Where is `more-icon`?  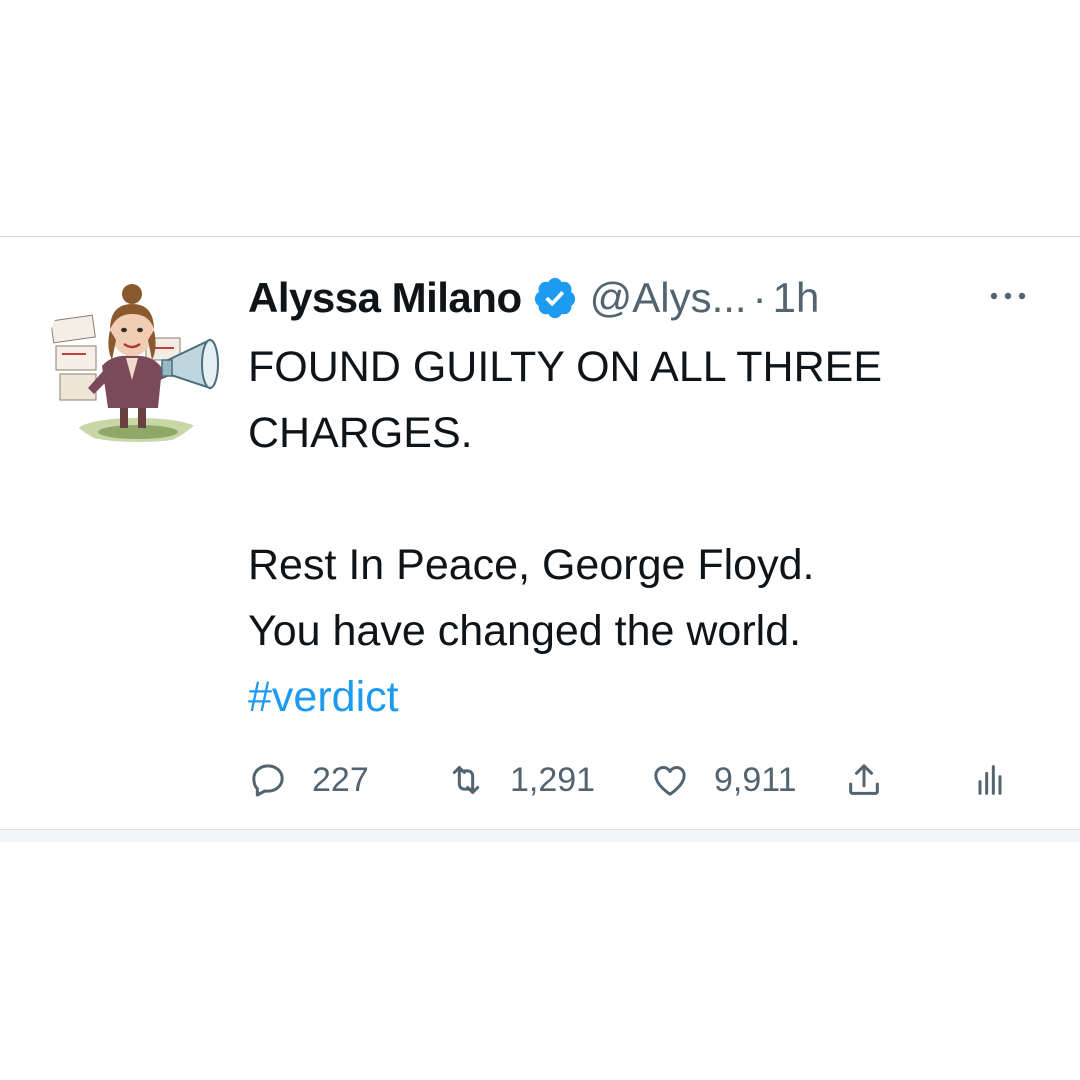
more-icon is located at coordinates (1008, 296).